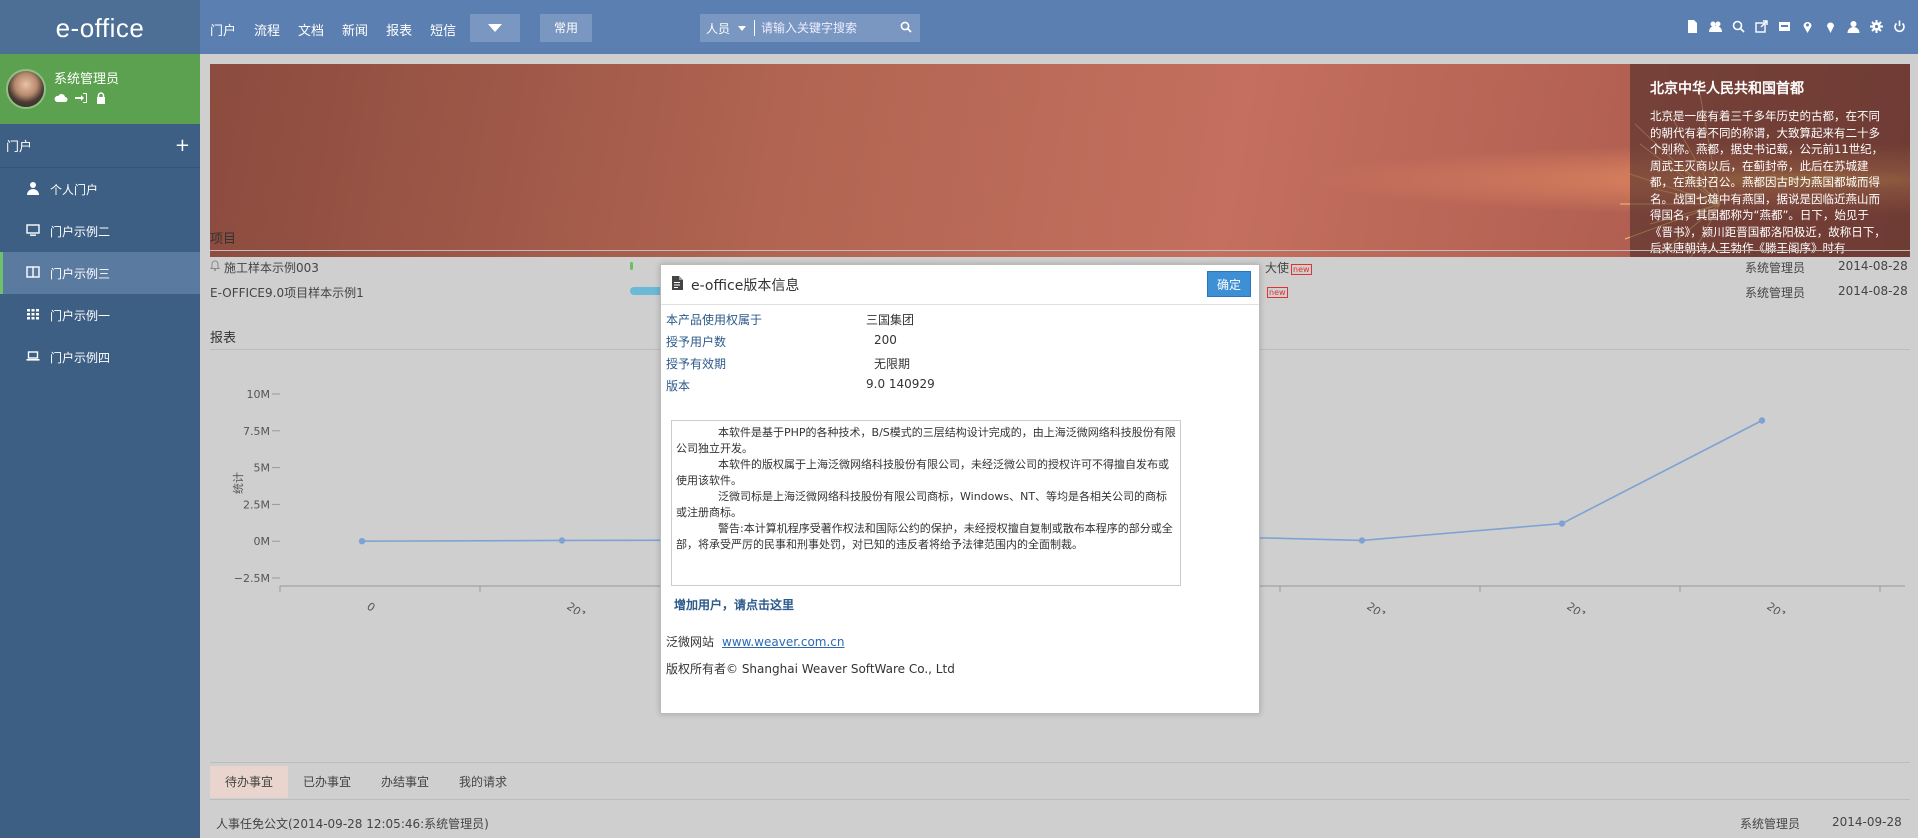 The image size is (1918, 838). Describe the element at coordinates (1761, 26) in the screenshot. I see `external-link-icon` at that location.